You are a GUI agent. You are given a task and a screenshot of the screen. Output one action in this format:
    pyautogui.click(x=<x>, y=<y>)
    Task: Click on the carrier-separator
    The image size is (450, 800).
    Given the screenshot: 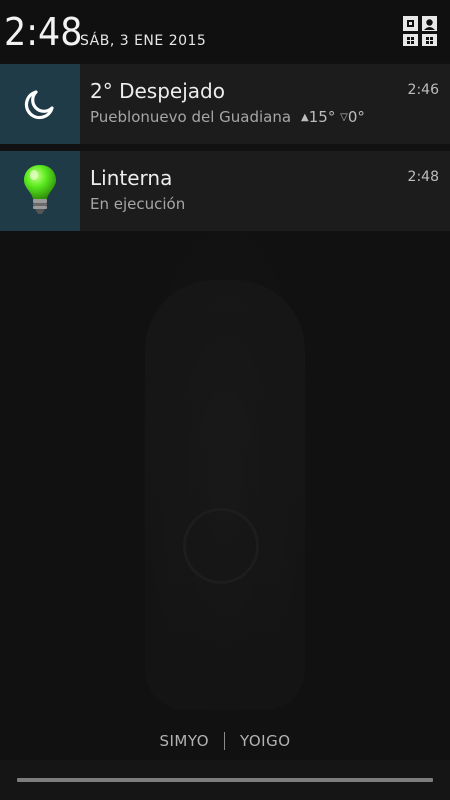 What is the action you would take?
    pyautogui.click(x=225, y=741)
    